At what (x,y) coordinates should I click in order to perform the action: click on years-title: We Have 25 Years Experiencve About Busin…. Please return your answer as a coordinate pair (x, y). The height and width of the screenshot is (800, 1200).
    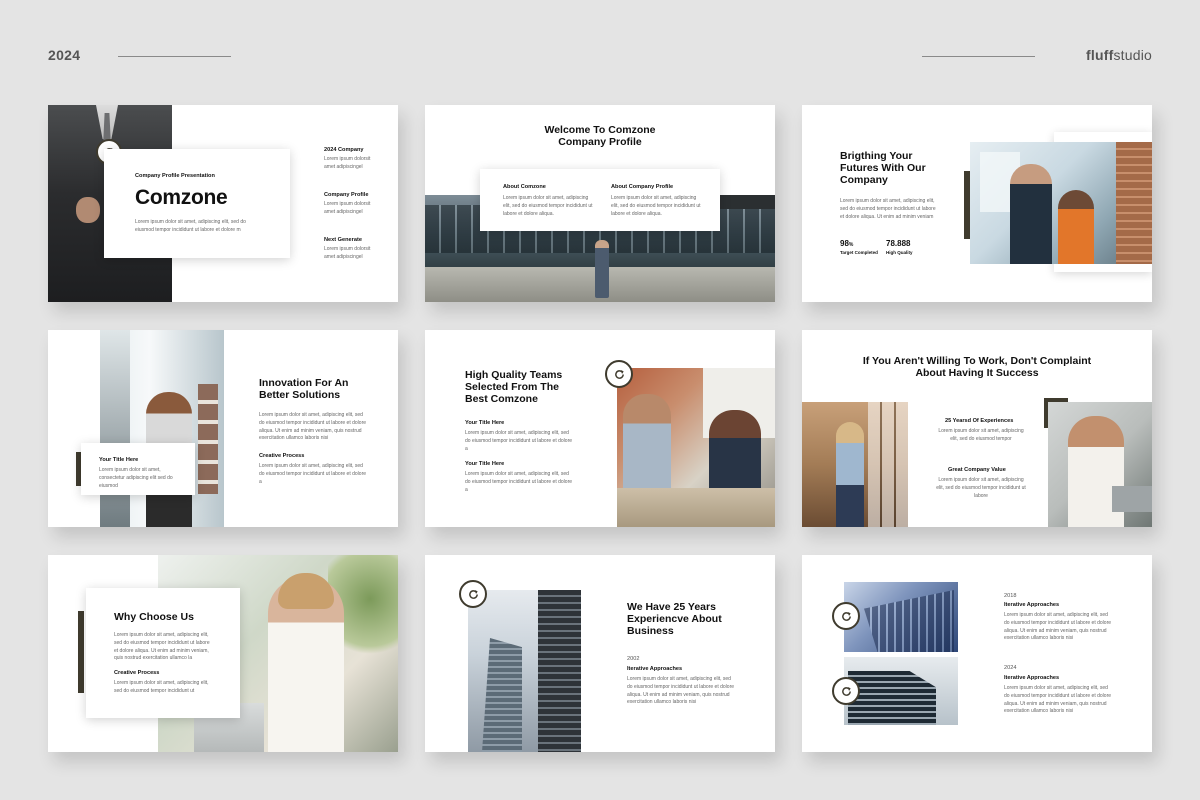
    Looking at the image, I should click on (674, 619).